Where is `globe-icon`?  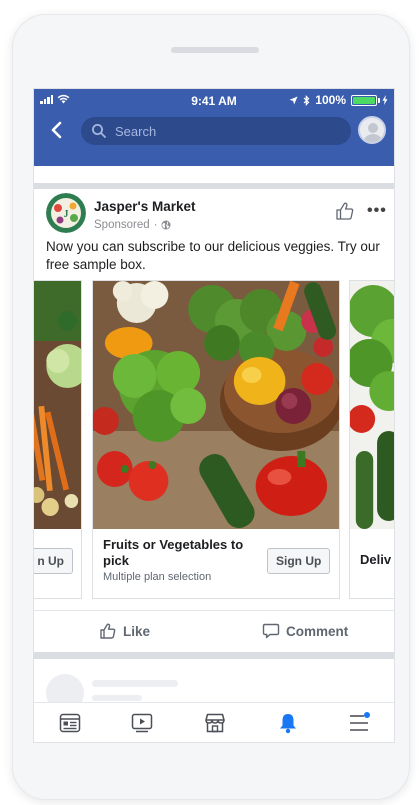 globe-icon is located at coordinates (166, 225).